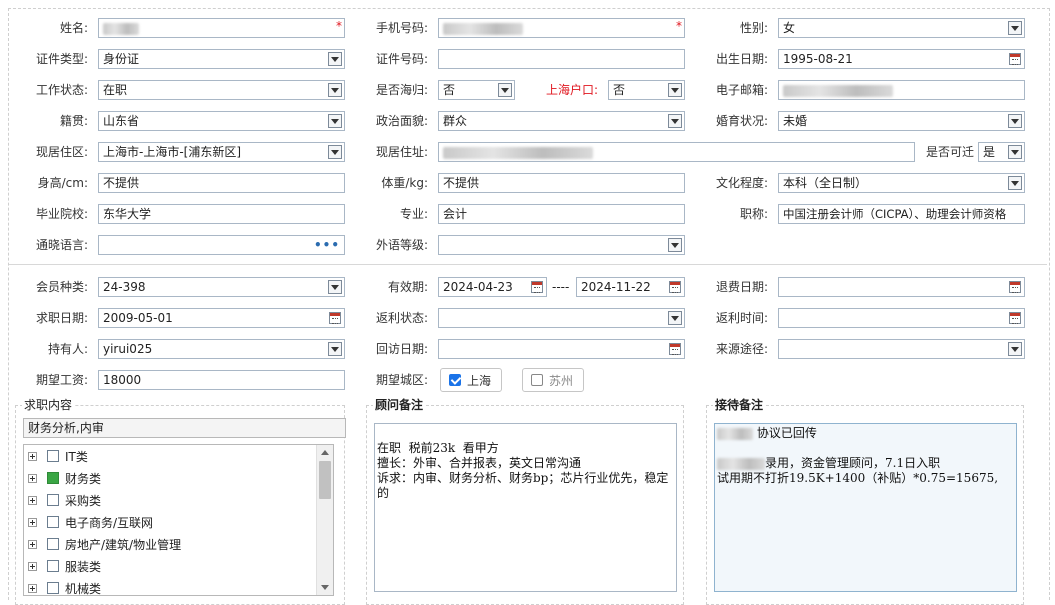 The height and width of the screenshot is (605, 1055). Describe the element at coordinates (221, 90) in the screenshot. I see `work-status-select: 在职` at that location.